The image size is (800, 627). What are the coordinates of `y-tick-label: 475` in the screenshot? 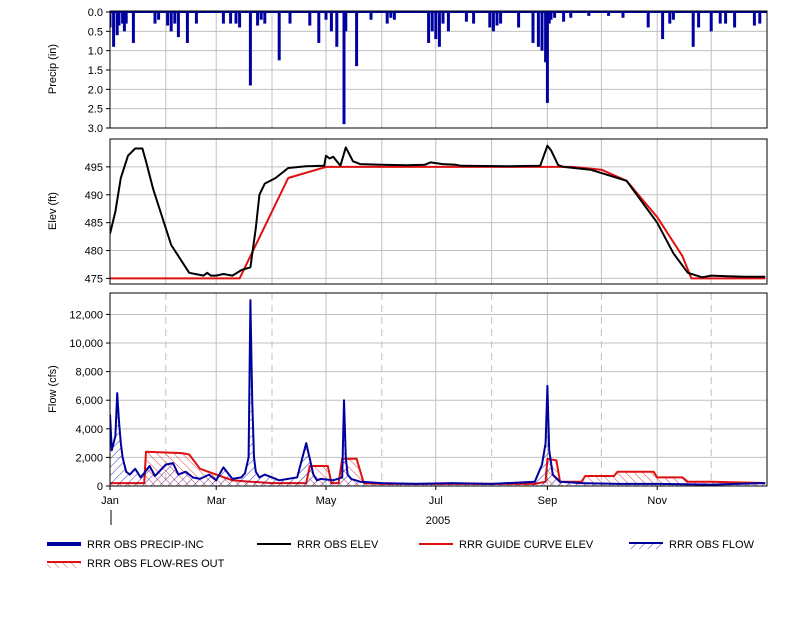 It's located at (94, 279).